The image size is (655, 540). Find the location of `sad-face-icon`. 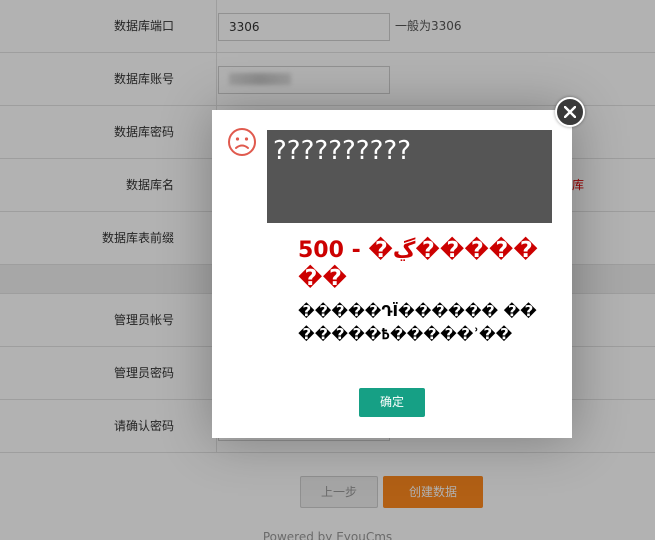

sad-face-icon is located at coordinates (242, 142).